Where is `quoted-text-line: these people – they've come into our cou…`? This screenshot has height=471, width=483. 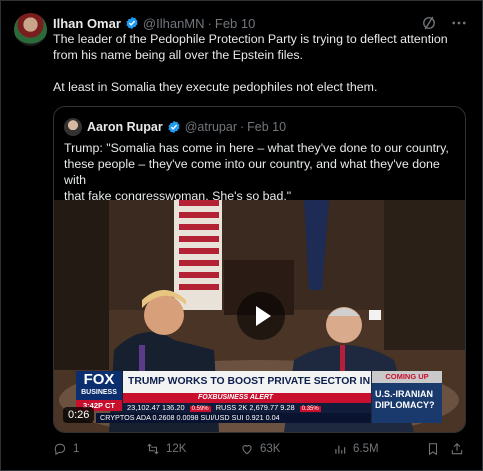
quoted-text-line: these people – they've come into our cou… is located at coordinates (252, 172).